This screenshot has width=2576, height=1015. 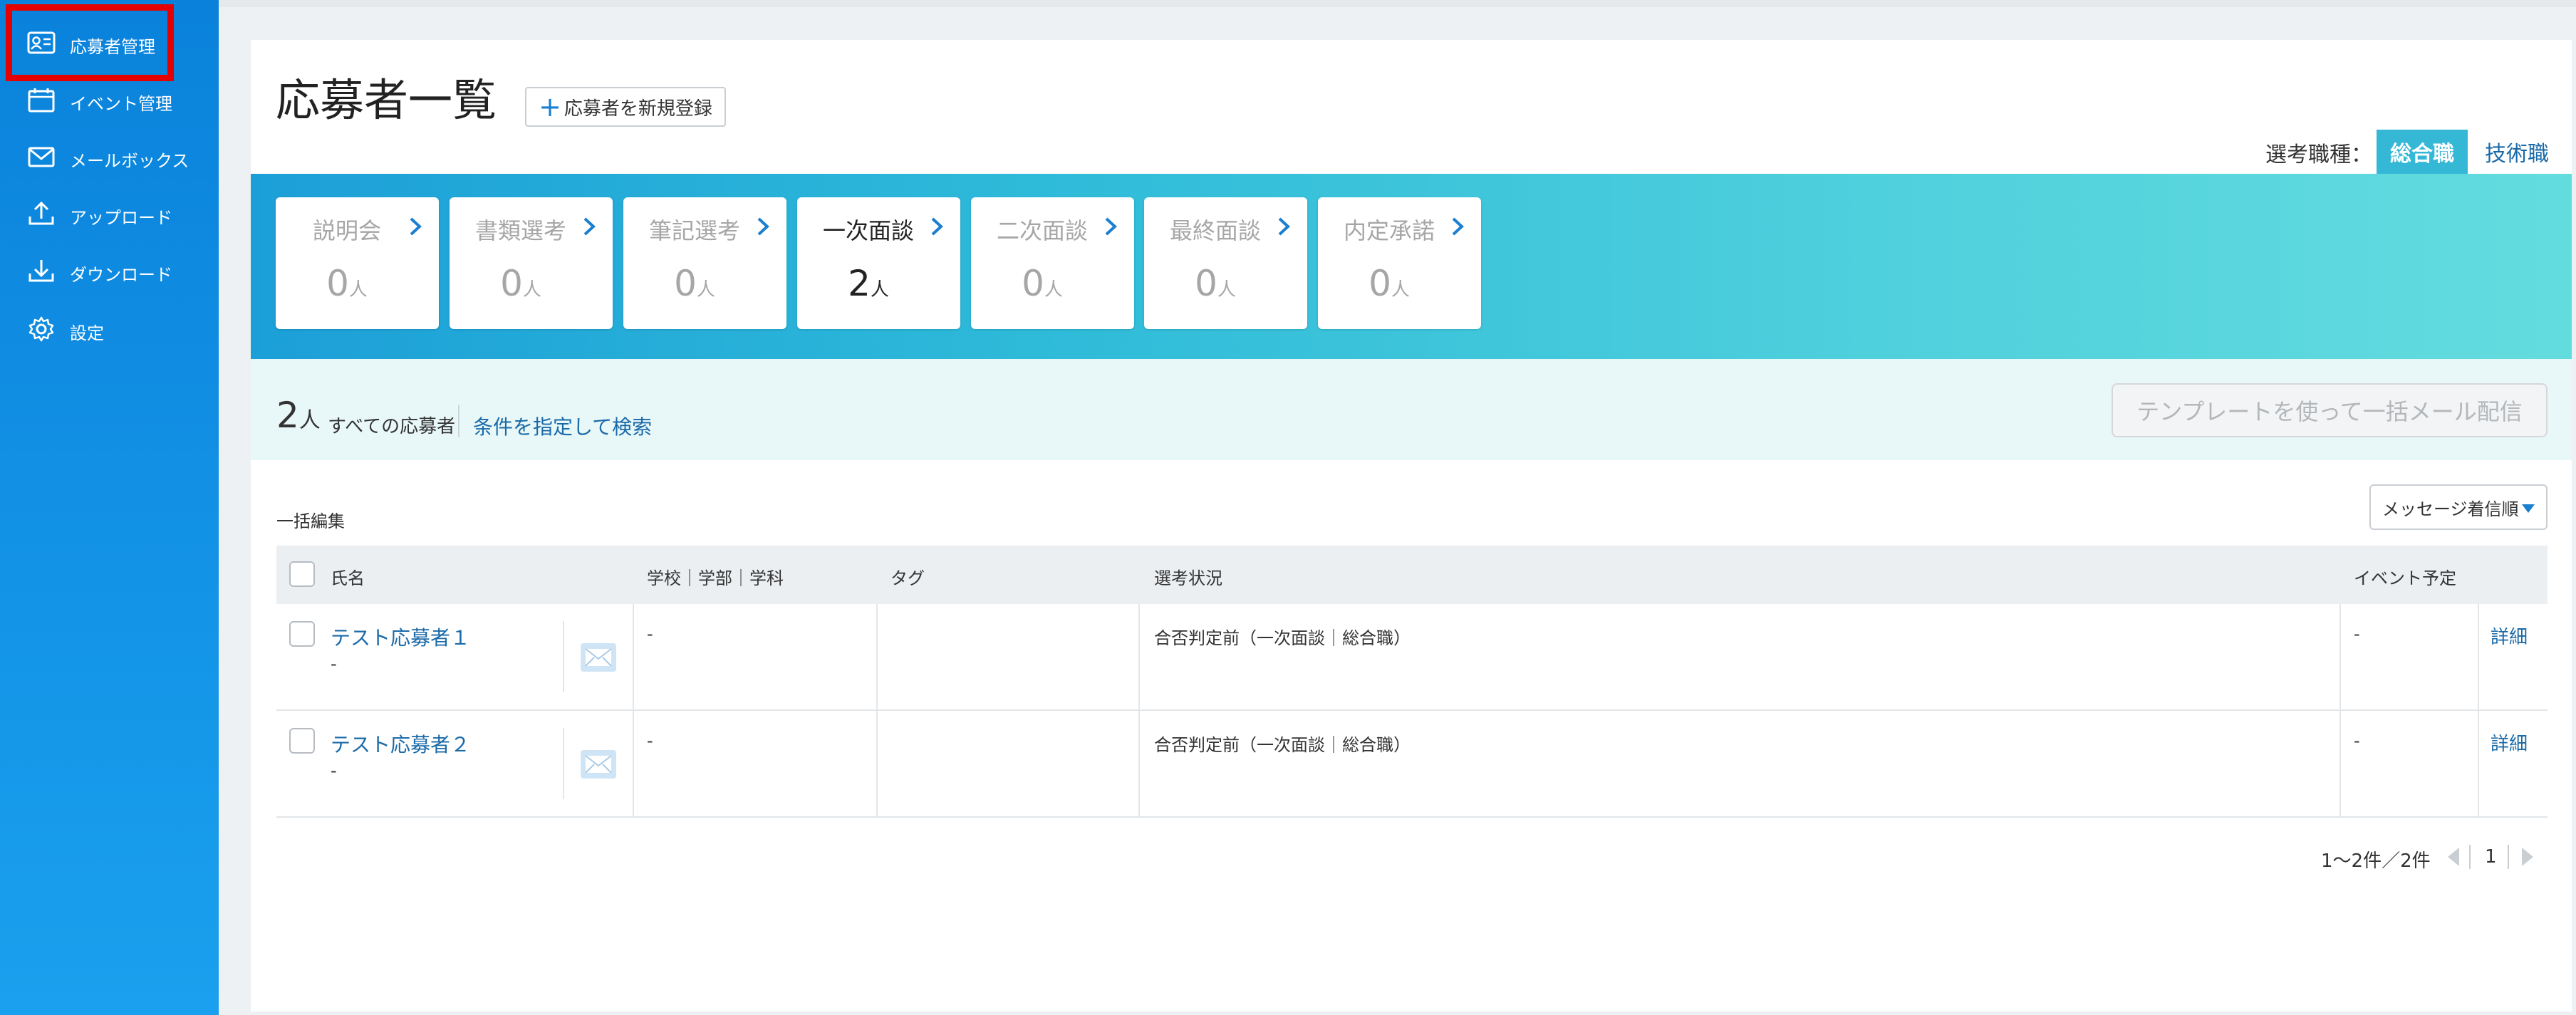 What do you see at coordinates (868, 230) in the screenshot?
I see `stage-name: 一次面談` at bounding box center [868, 230].